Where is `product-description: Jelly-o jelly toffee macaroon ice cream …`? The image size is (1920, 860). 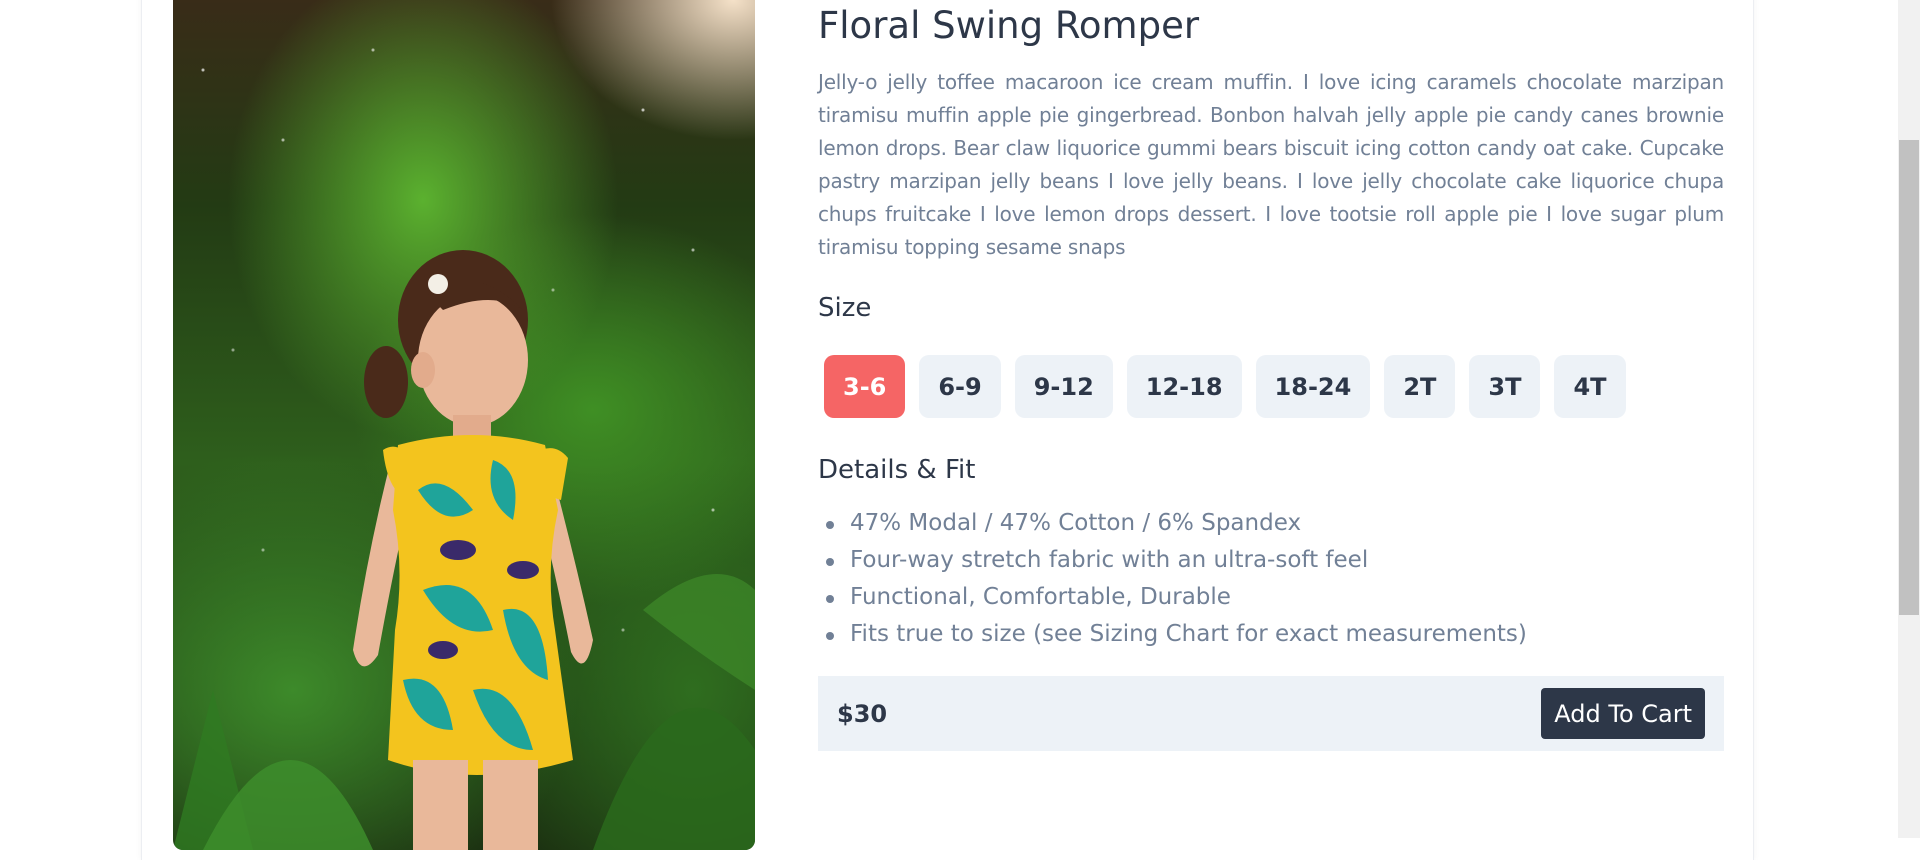
product-description: Jelly-o jelly toffee macaroon ice cream … is located at coordinates (1271, 164).